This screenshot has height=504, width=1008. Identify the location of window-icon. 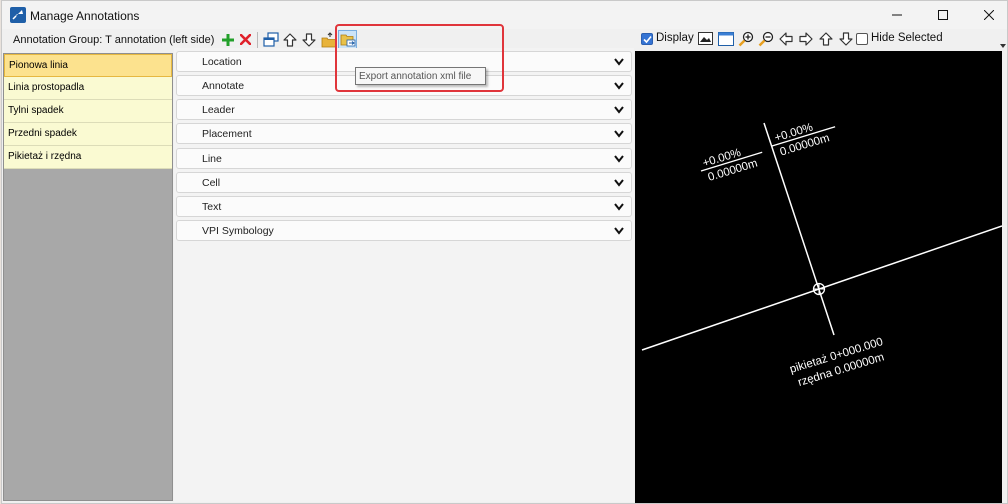
(725, 38).